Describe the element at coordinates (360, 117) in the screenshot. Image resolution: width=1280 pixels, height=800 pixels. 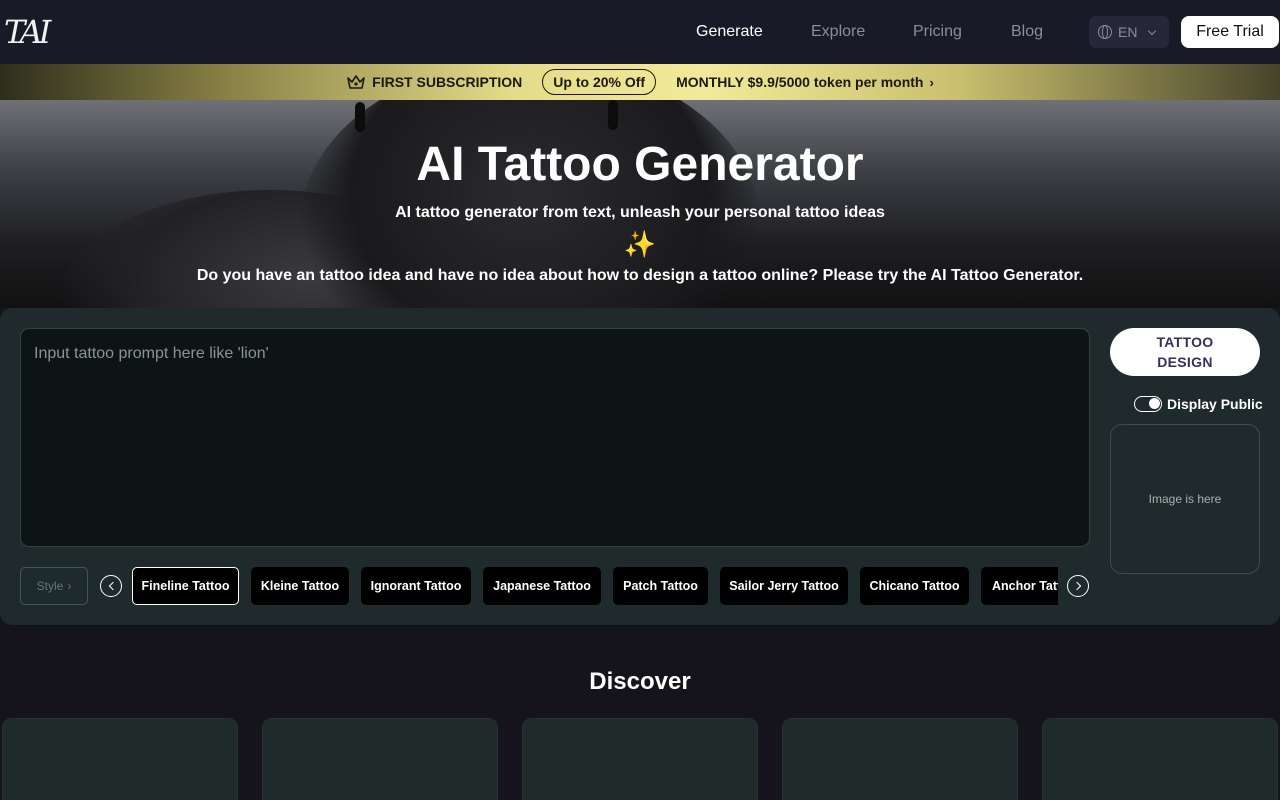
I see `earring-left` at that location.